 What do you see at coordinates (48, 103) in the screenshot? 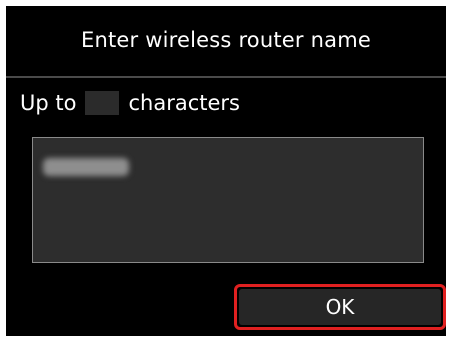
I see `hint-prefix: Up to` at bounding box center [48, 103].